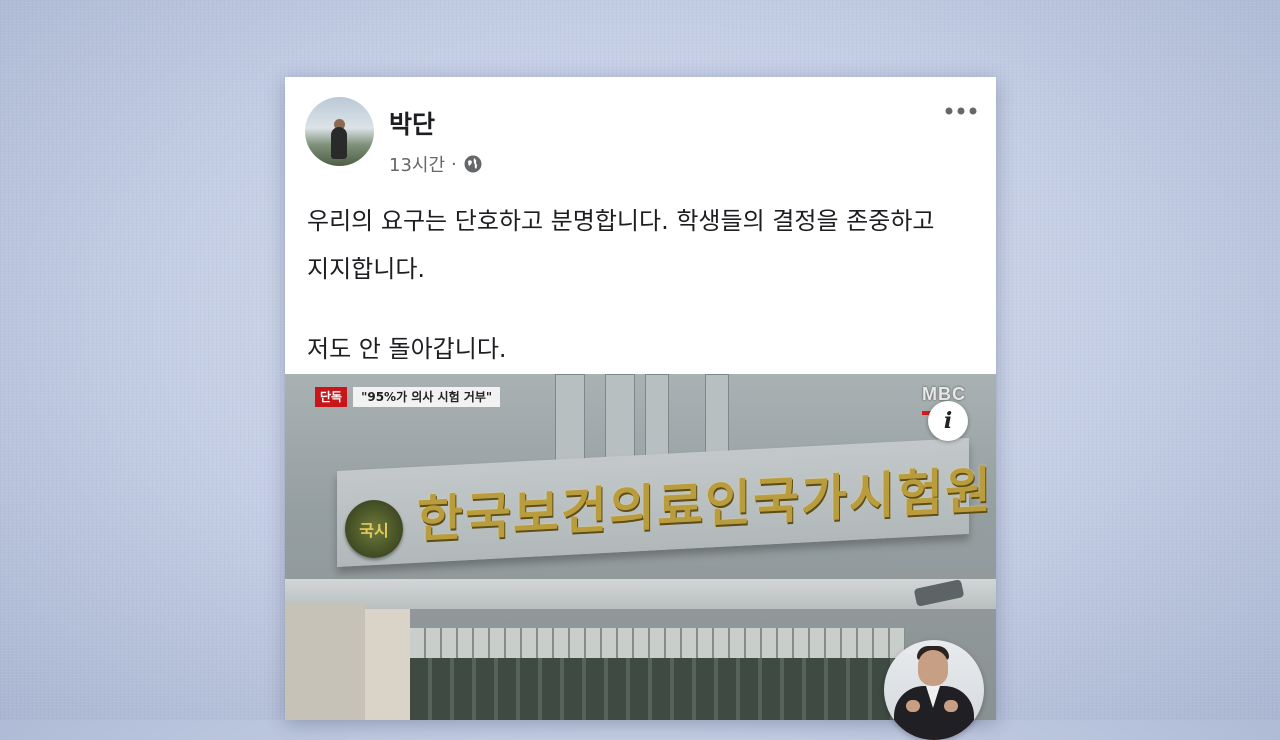 This screenshot has height=740, width=1280. I want to click on entrance-grille, so click(657, 643).